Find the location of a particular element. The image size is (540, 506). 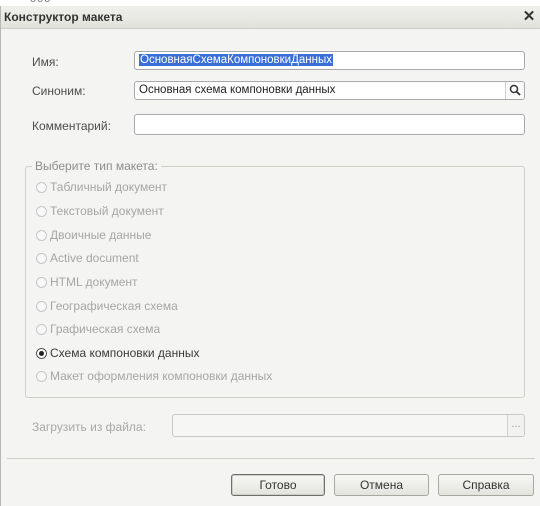

radio-label: Графическая схема is located at coordinates (105, 329).